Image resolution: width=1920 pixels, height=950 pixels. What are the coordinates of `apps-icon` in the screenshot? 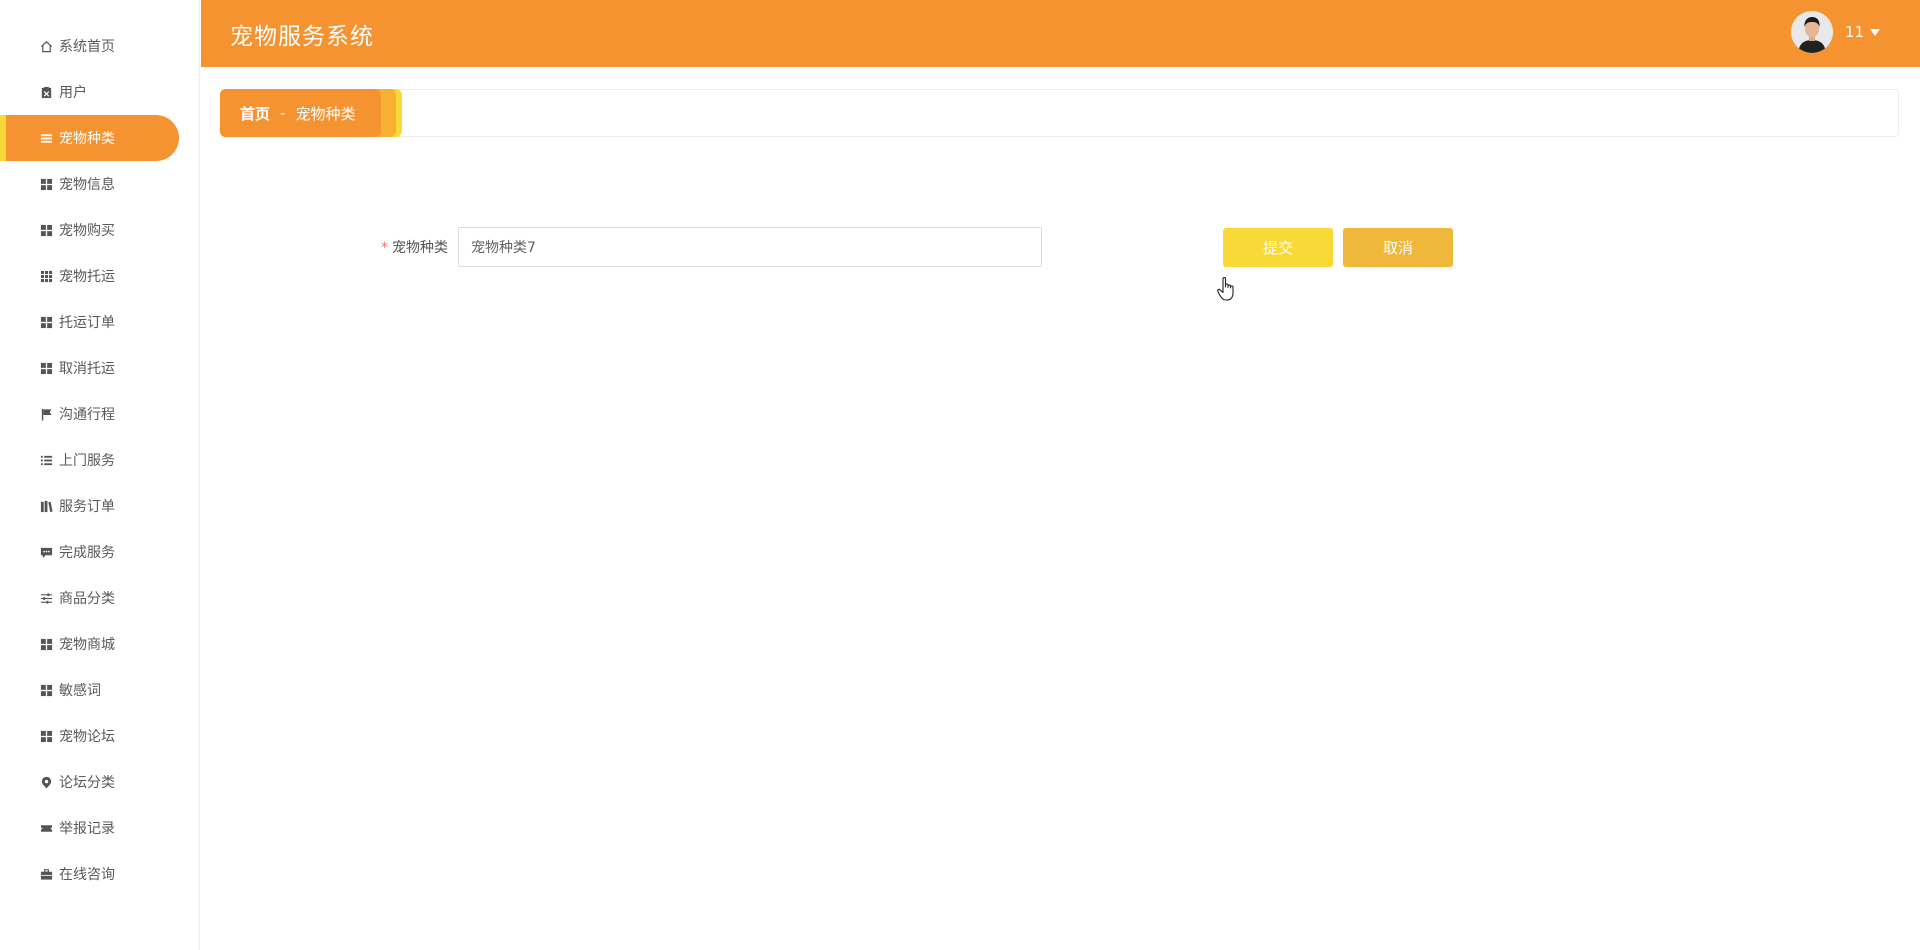 It's located at (46, 276).